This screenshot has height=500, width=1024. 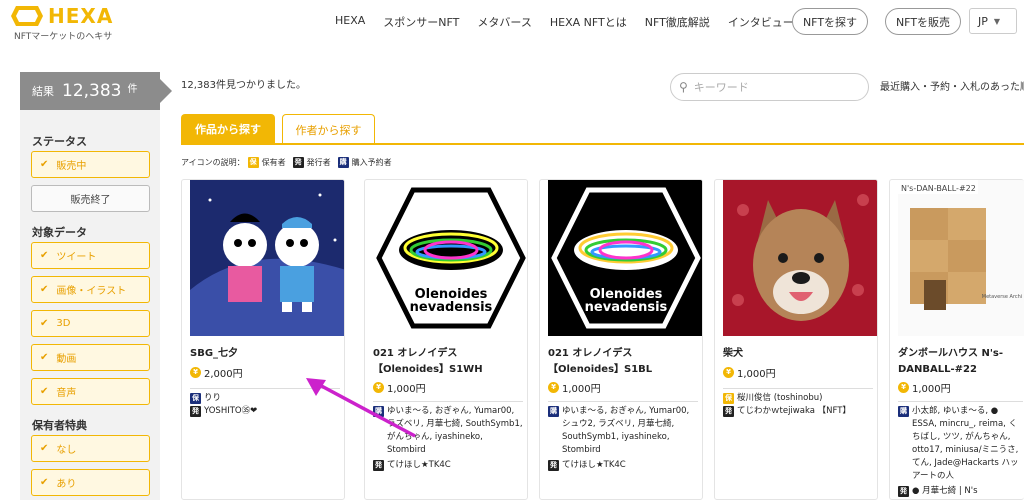 I want to click on issuer-name: ● 月華七綺 | N's Metaverse Architect, so click(x=967, y=492).